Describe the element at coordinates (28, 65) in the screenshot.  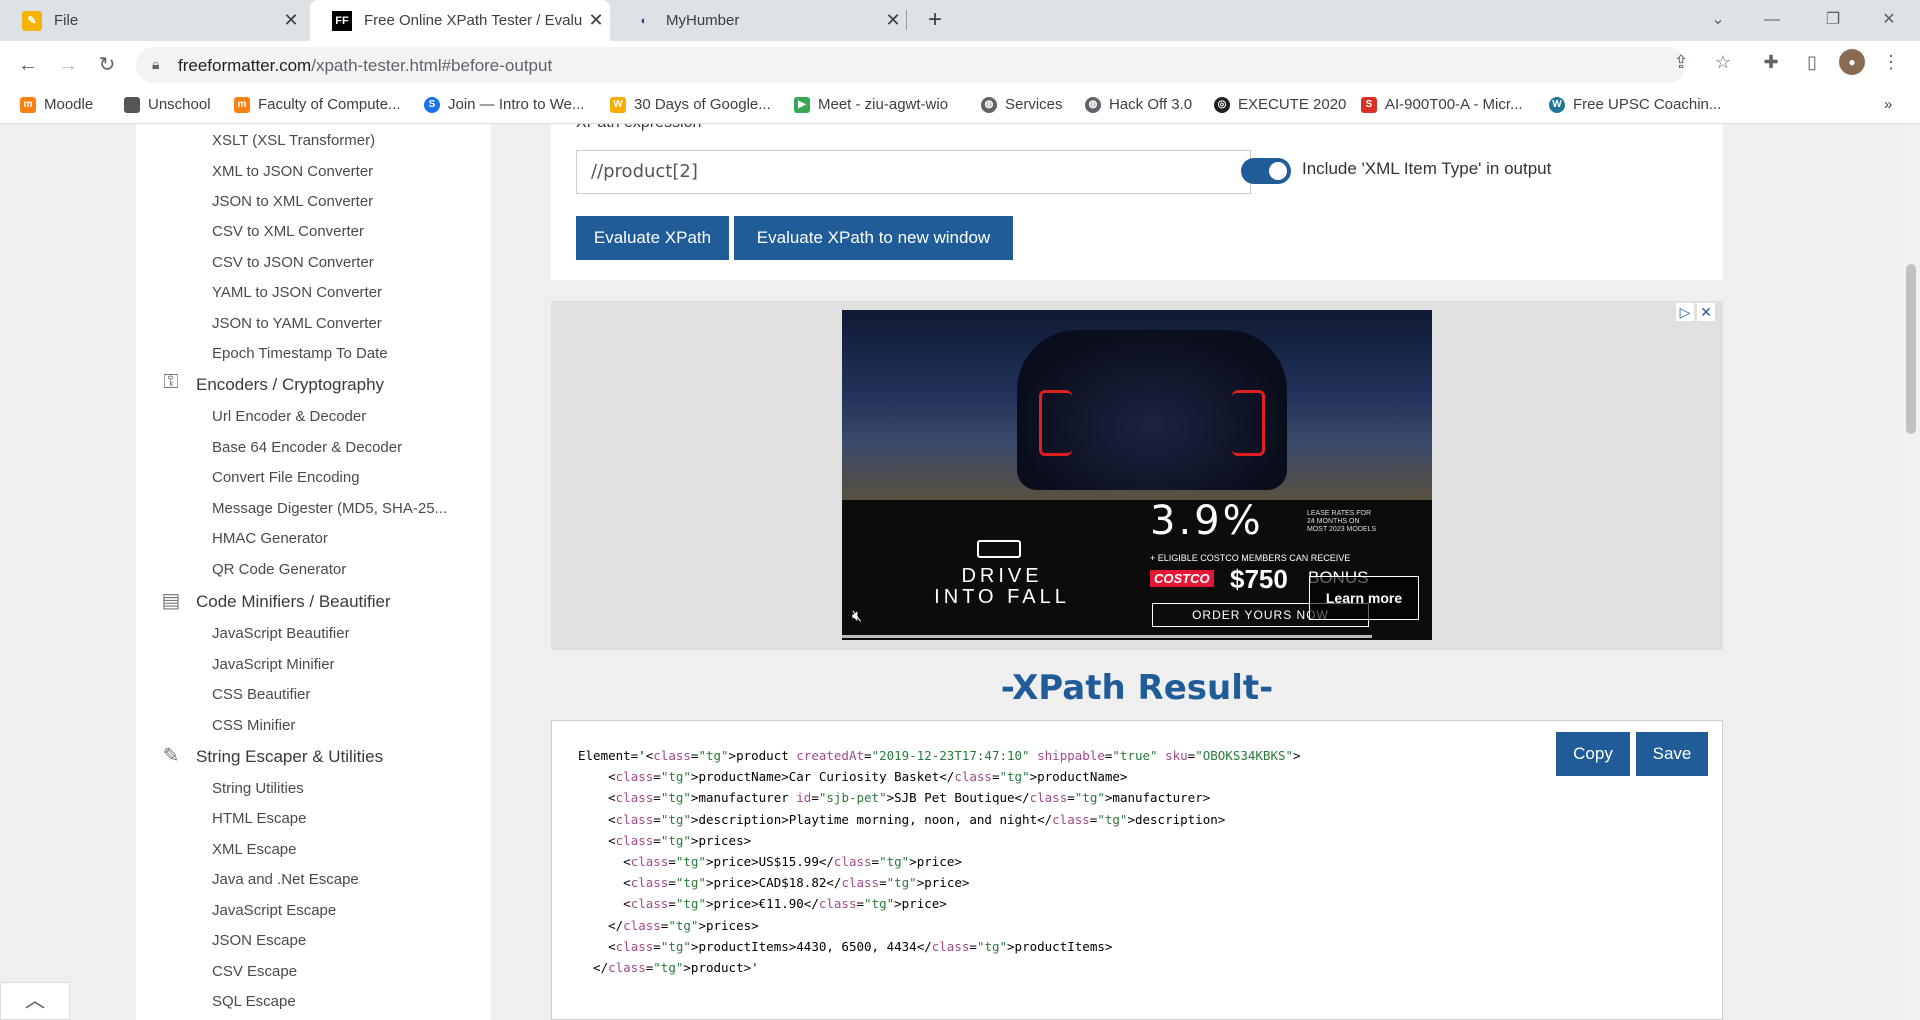
I see `back-button: ←` at that location.